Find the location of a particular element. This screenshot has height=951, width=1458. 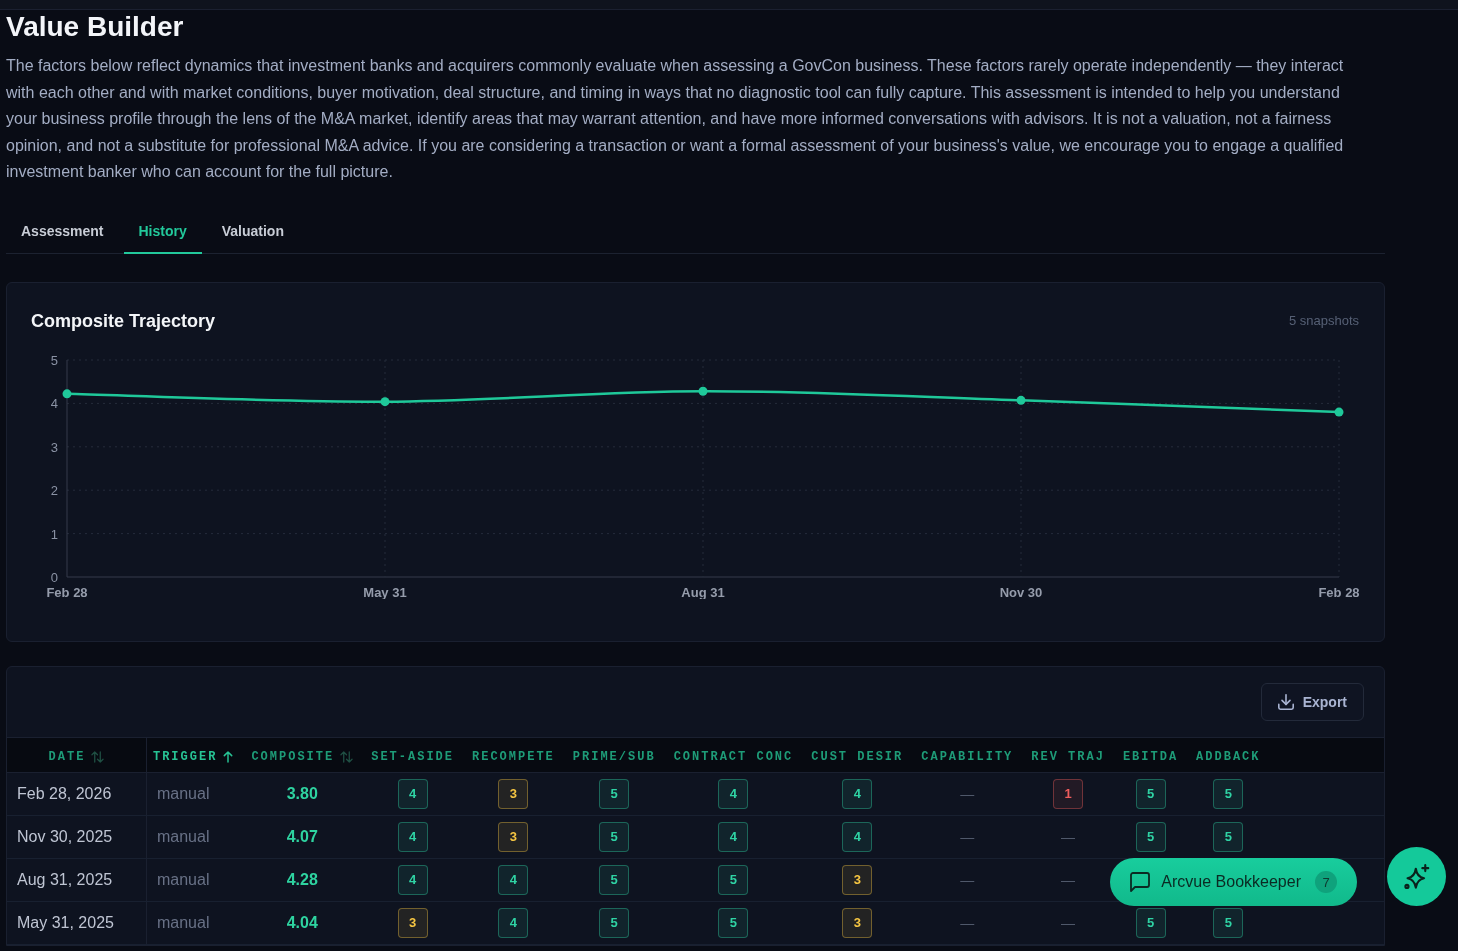

column-header: RECOMPETE is located at coordinates (513, 756).